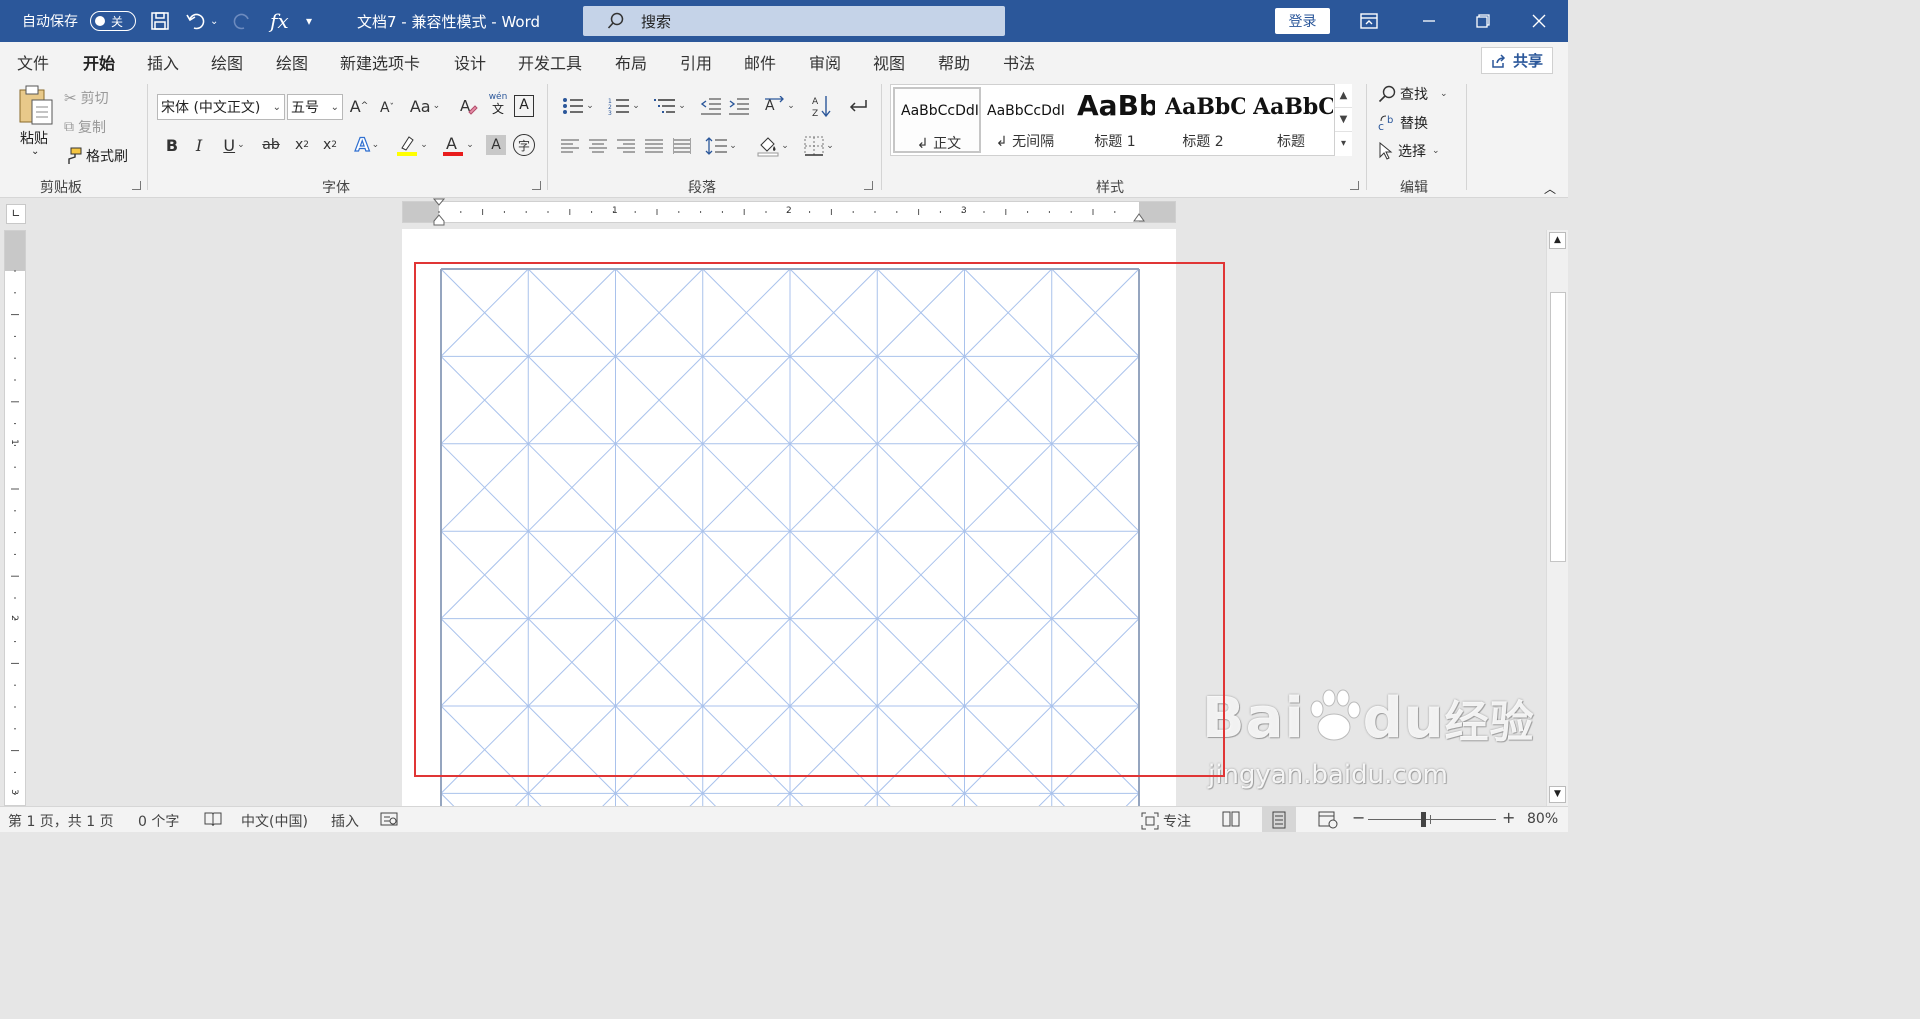 Image resolution: width=1920 pixels, height=1019 pixels. What do you see at coordinates (1483, 21) in the screenshot?
I see `restore-icon` at bounding box center [1483, 21].